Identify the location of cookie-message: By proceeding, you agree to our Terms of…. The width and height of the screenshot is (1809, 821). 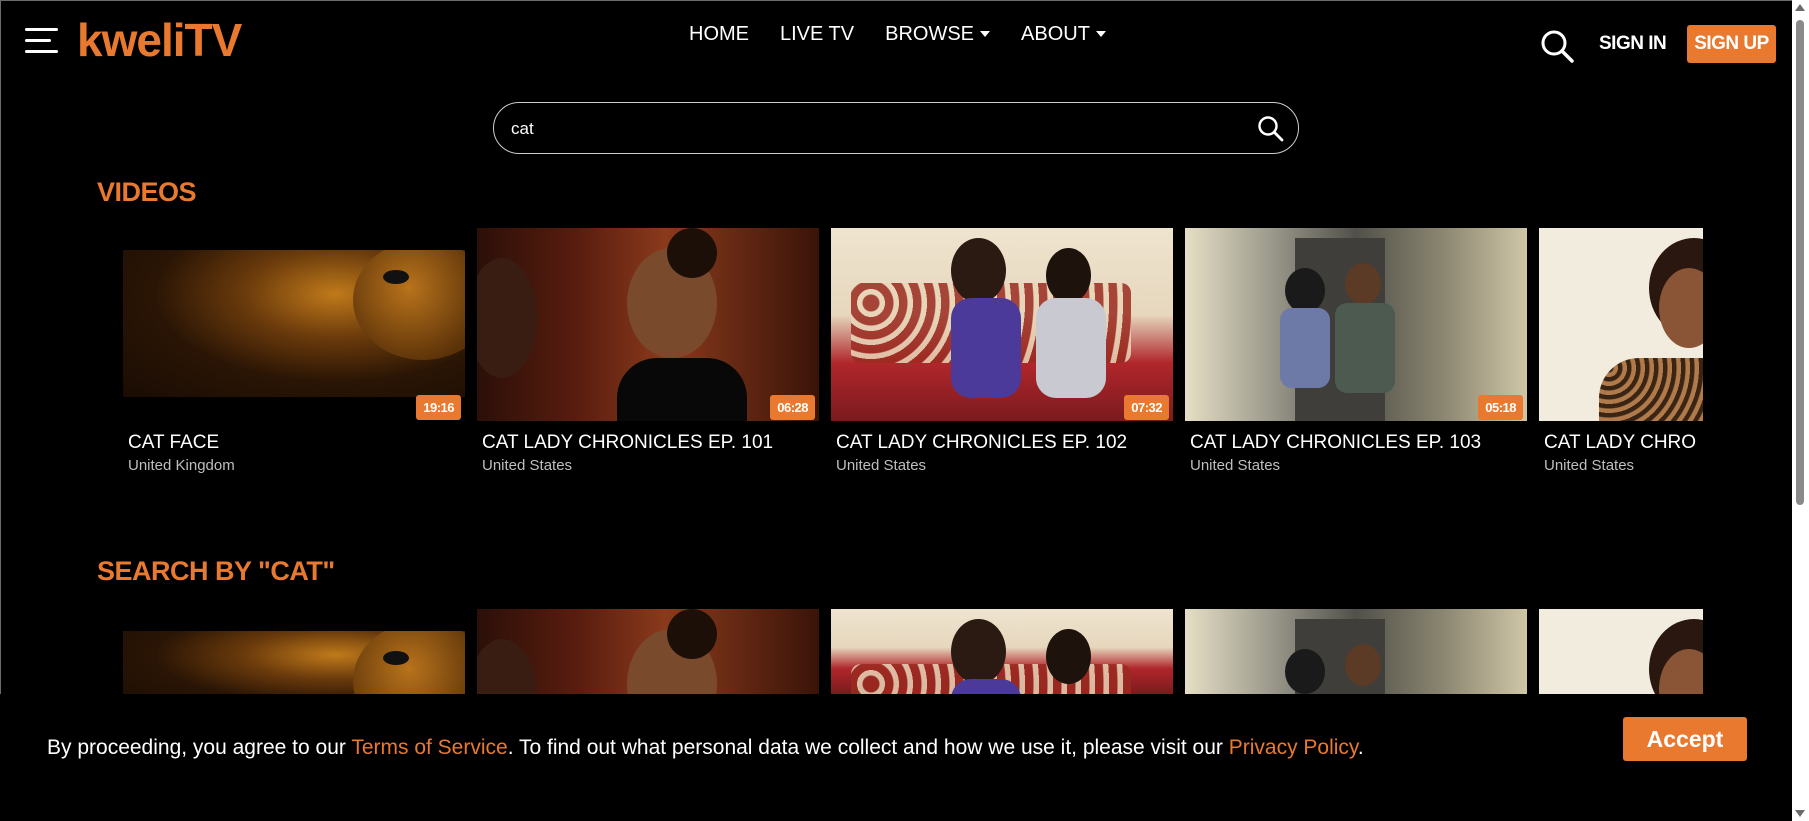
(732, 747).